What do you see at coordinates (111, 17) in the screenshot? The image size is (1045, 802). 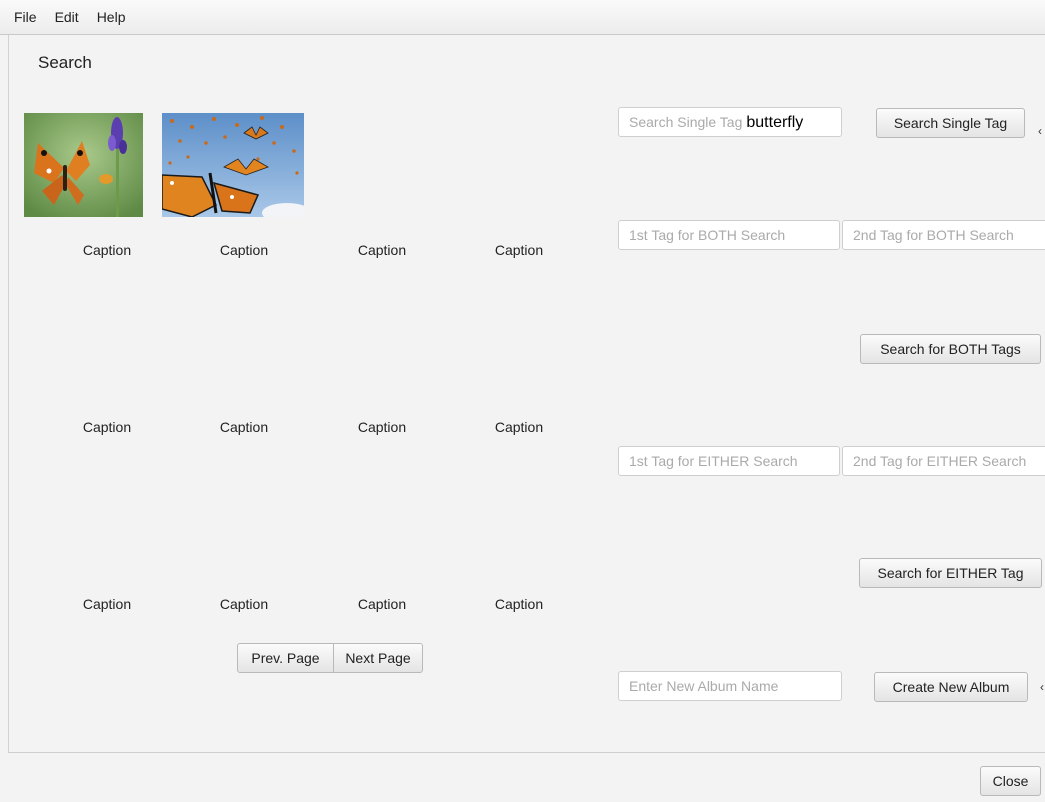 I see `menu-help: Help` at bounding box center [111, 17].